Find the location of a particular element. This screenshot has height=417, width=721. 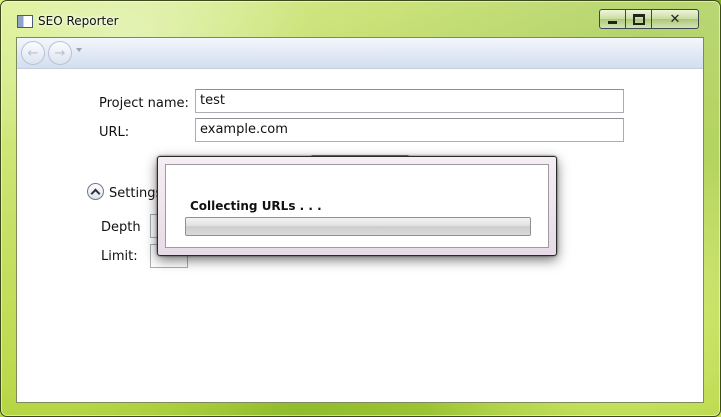

depth-label: Depth is located at coordinates (121, 227).